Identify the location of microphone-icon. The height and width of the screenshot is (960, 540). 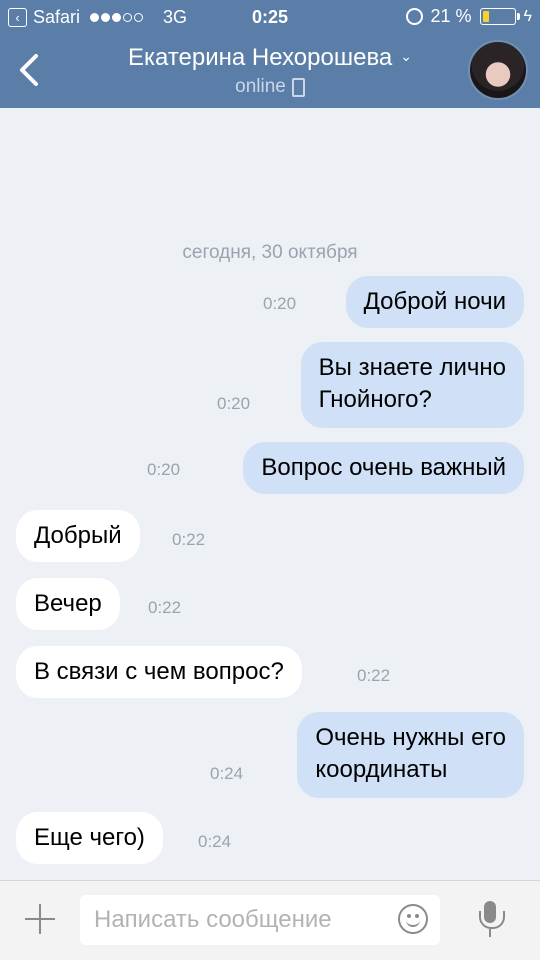
(491, 921).